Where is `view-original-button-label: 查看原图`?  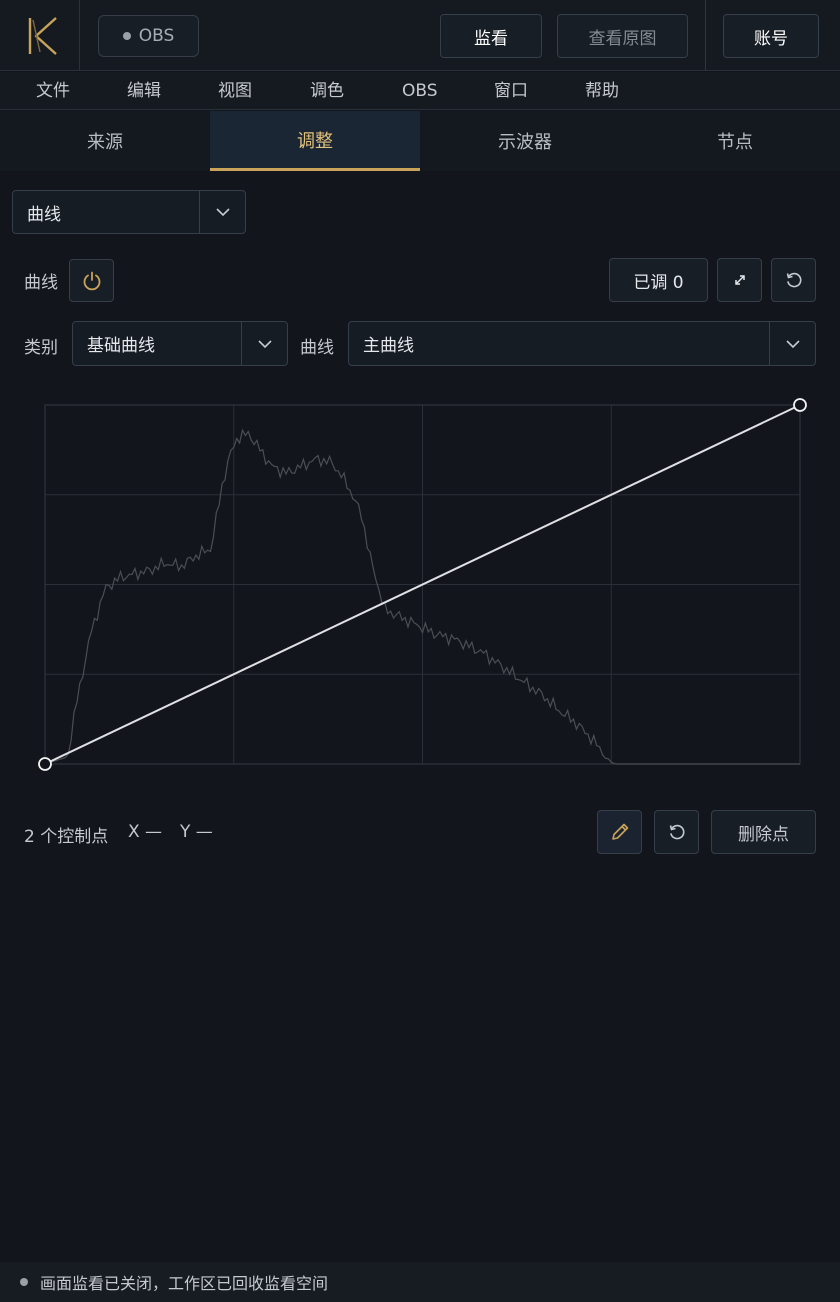 view-original-button-label: 查看原图 is located at coordinates (622, 38).